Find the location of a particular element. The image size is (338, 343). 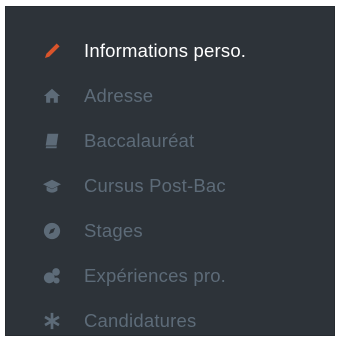

sidebar-item-cursus-post-bac: Cursus Post-Bac is located at coordinates (170, 185).